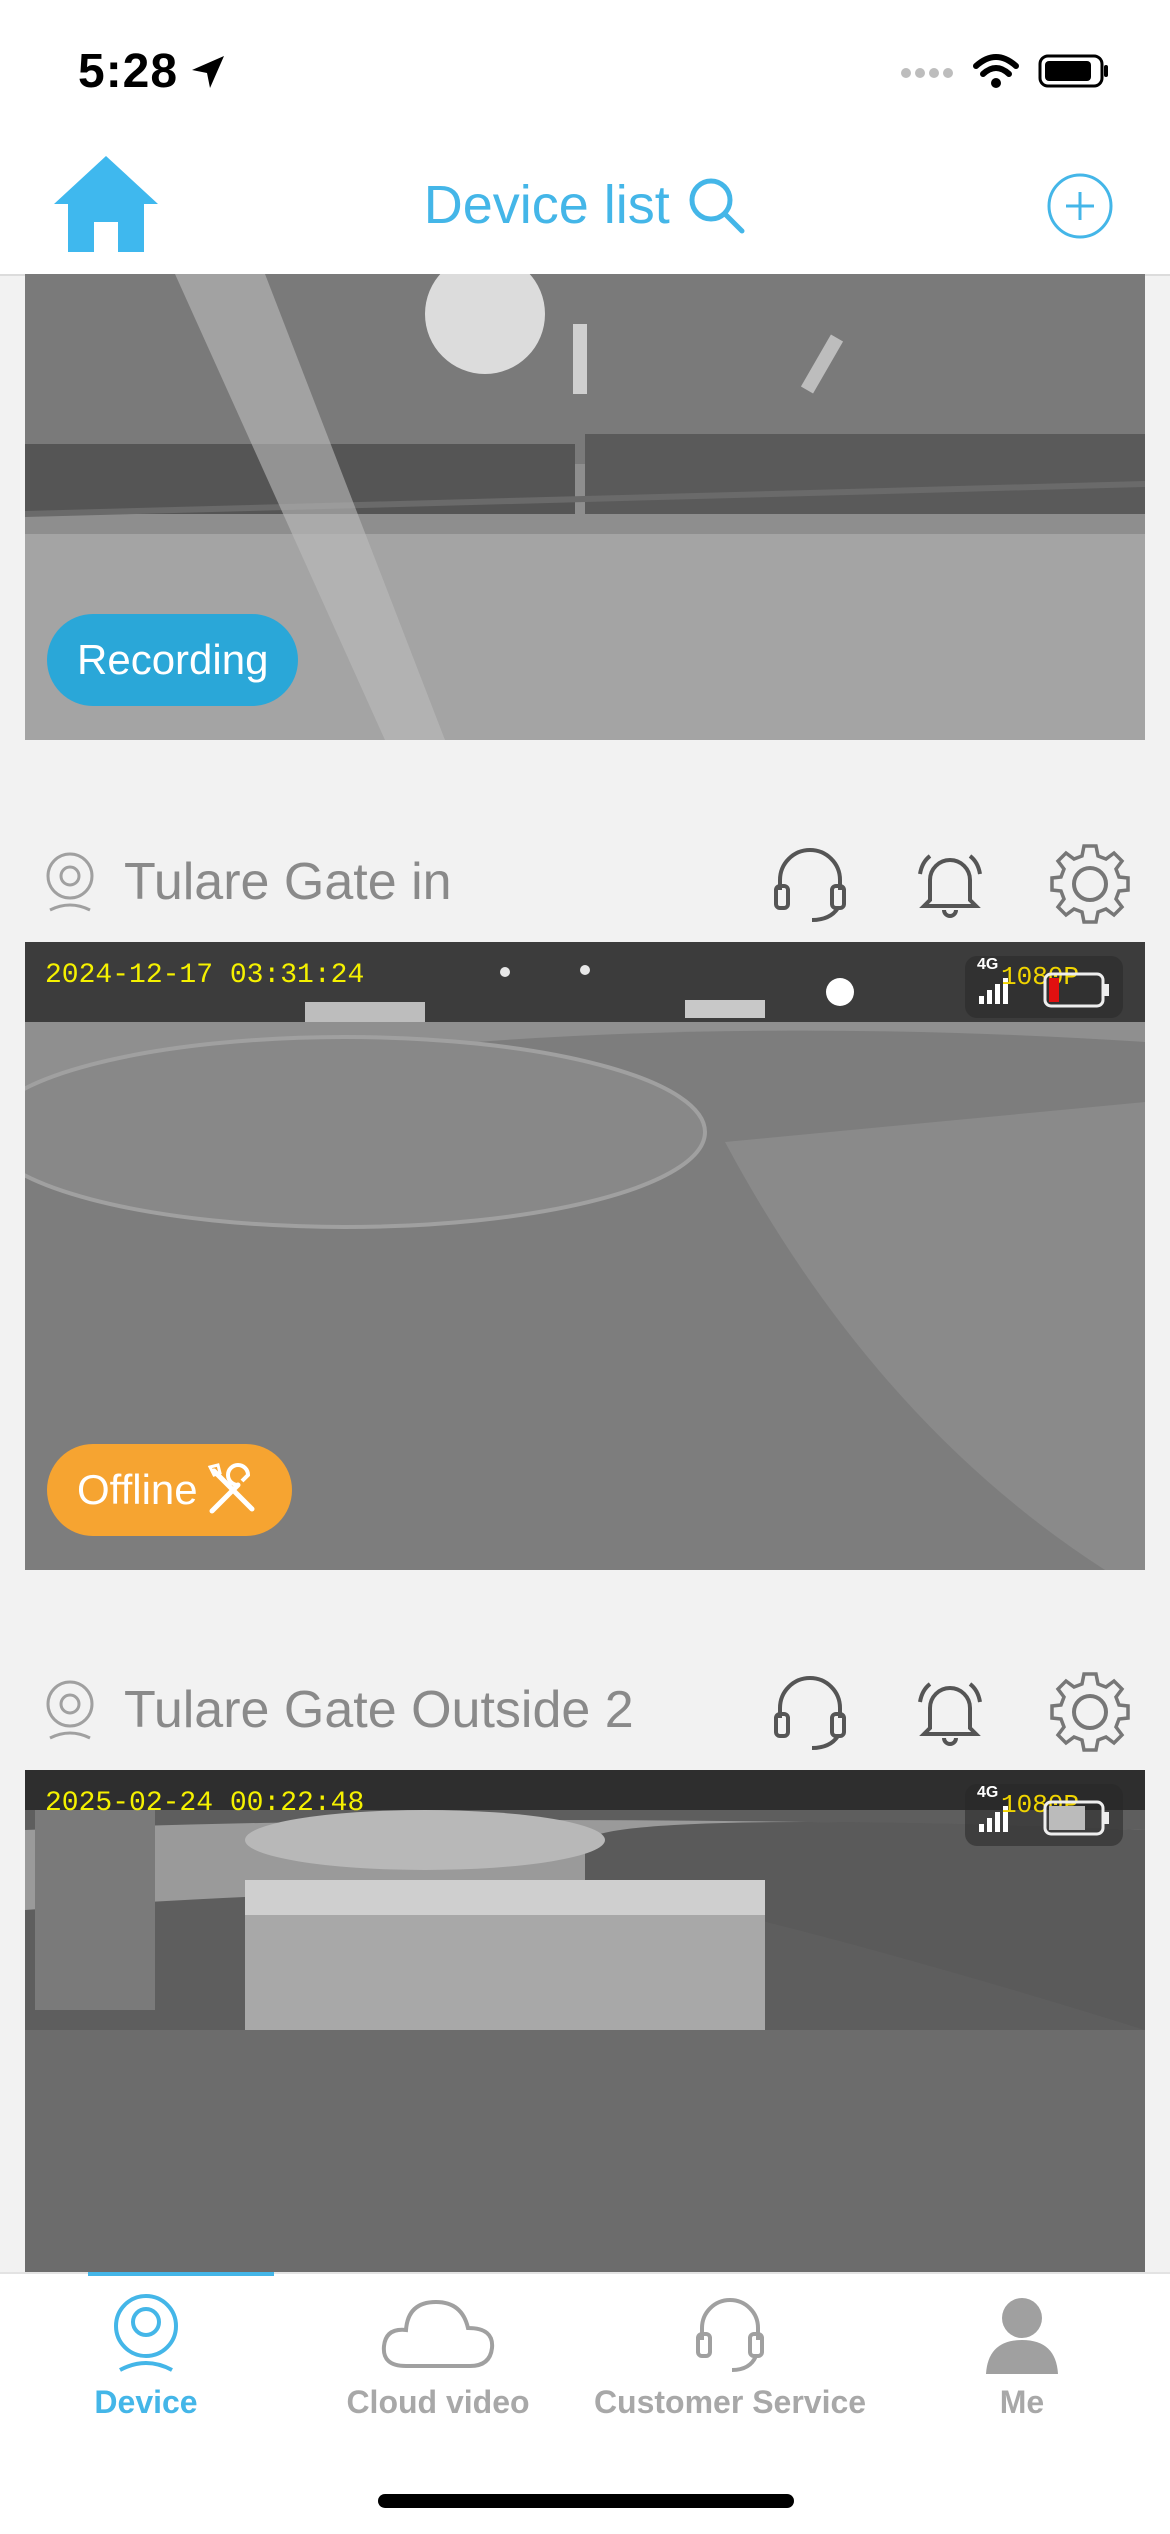 The height and width of the screenshot is (2534, 1170). What do you see at coordinates (716, 205) in the screenshot?
I see `search-icon` at bounding box center [716, 205].